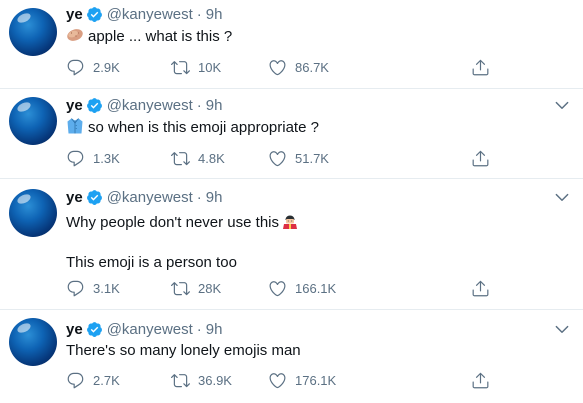 This screenshot has height=403, width=583. Describe the element at coordinates (106, 158) in the screenshot. I see `reply-count: 1.3K` at that location.